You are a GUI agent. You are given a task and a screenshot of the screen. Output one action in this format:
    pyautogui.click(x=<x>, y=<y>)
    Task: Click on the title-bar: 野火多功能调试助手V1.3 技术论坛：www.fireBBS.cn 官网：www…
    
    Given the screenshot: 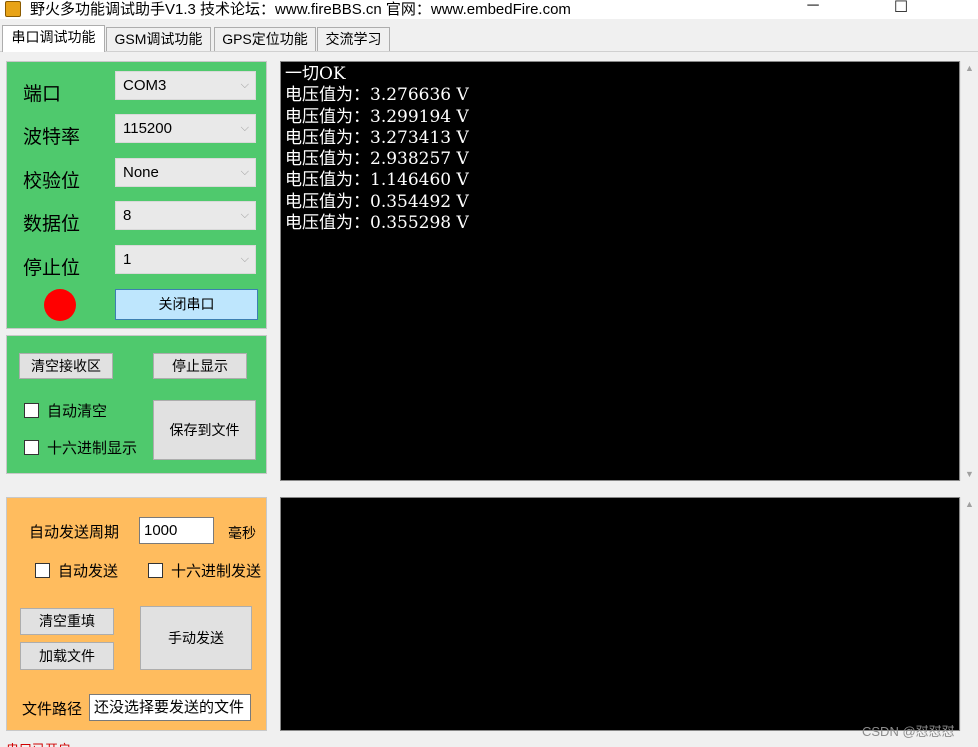 What is the action you would take?
    pyautogui.click(x=489, y=9)
    